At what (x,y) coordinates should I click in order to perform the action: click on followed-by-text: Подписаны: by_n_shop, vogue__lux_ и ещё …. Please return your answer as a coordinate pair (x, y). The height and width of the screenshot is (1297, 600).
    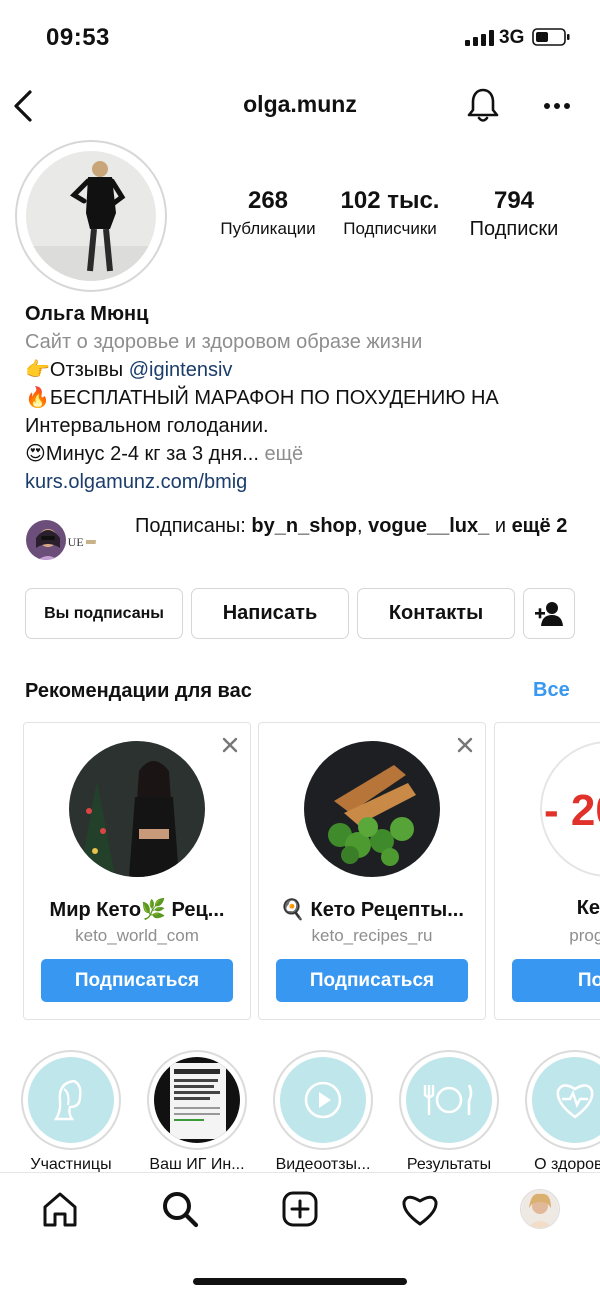
    Looking at the image, I should click on (360, 526).